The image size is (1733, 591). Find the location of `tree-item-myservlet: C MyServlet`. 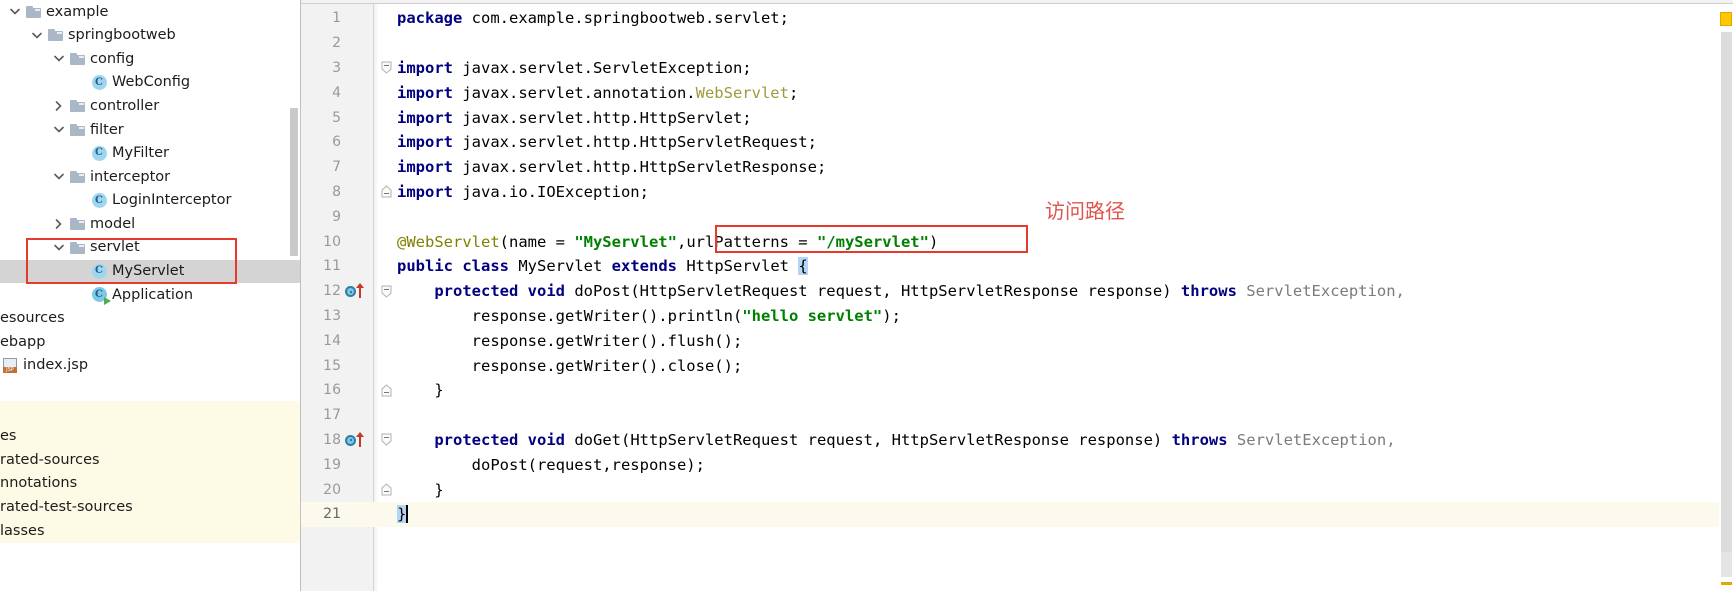

tree-item-myservlet: C MyServlet is located at coordinates (150, 271).